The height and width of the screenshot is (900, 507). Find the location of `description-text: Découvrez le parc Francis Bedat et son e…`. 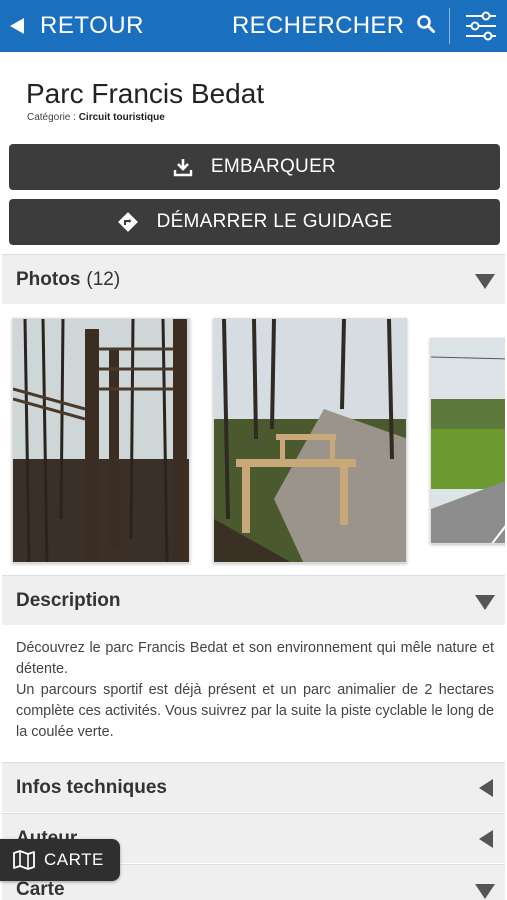

description-text: Découvrez le parc Francis Bedat et son e… is located at coordinates (255, 690).